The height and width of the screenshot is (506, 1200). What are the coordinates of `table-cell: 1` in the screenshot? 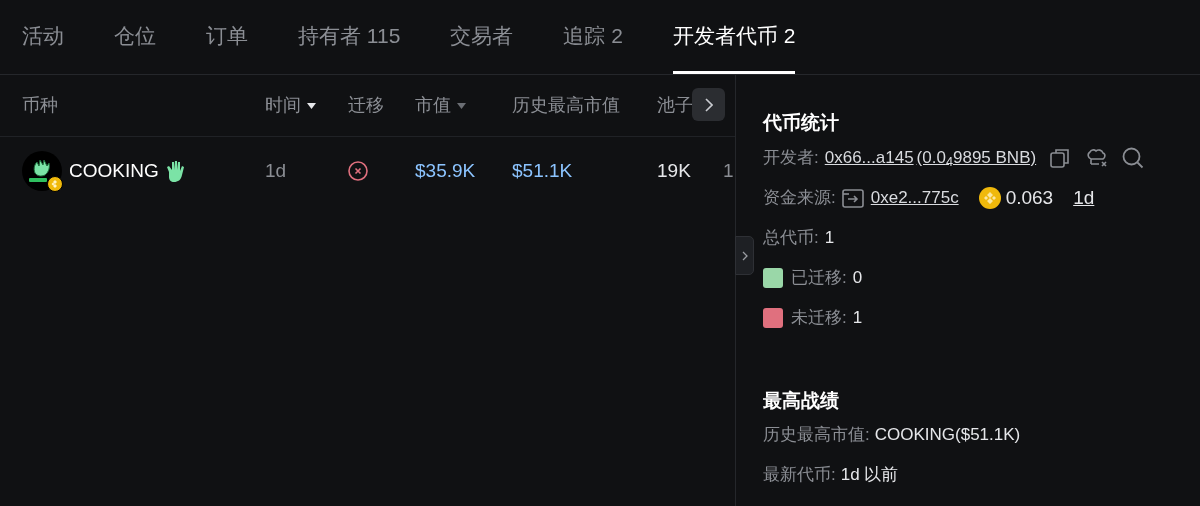 It's located at (728, 170).